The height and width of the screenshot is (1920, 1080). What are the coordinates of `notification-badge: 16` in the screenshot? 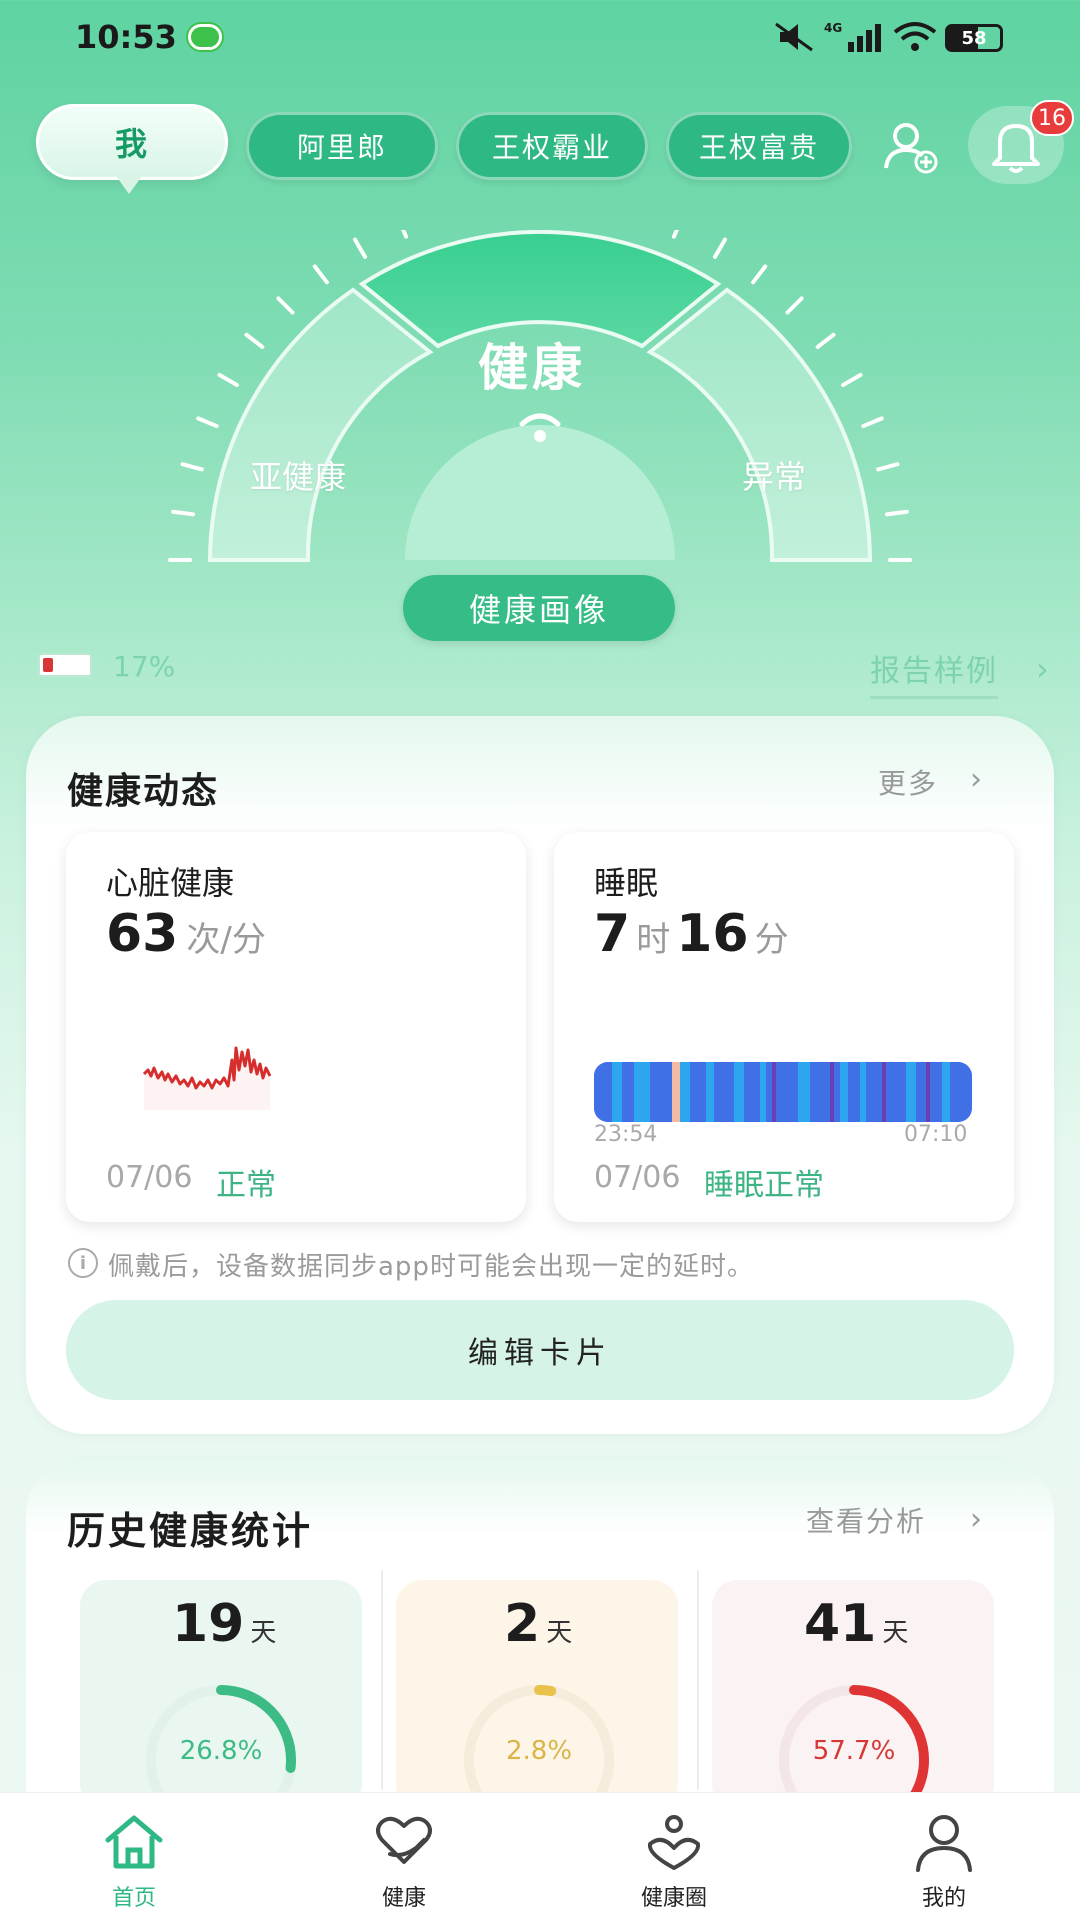 It's located at (1052, 118).